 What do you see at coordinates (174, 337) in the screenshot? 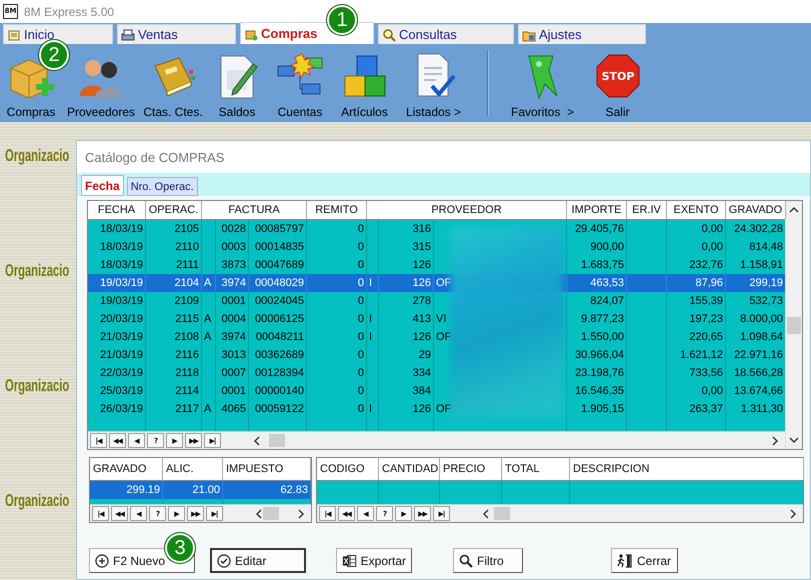
I see `table-cell: 2108` at bounding box center [174, 337].